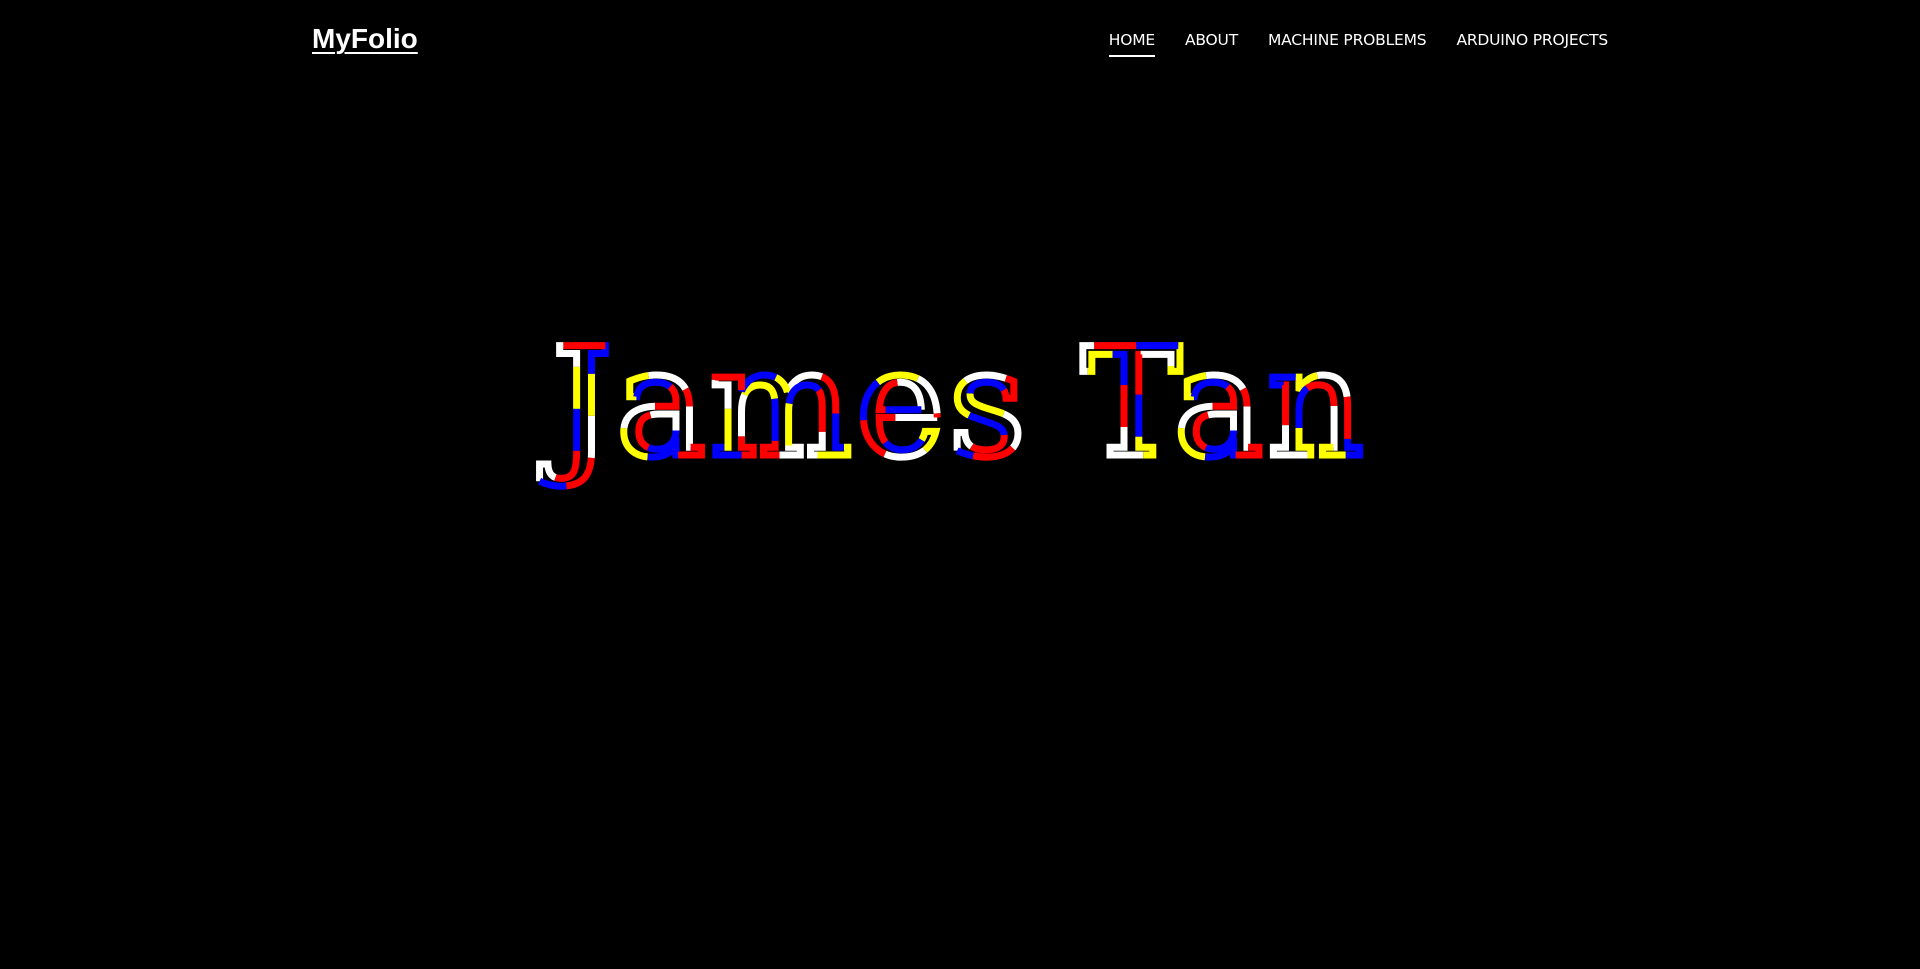 The height and width of the screenshot is (969, 1920). I want to click on nav-arduino-projects: ARDUINO PROJECTS, so click(1532, 40).